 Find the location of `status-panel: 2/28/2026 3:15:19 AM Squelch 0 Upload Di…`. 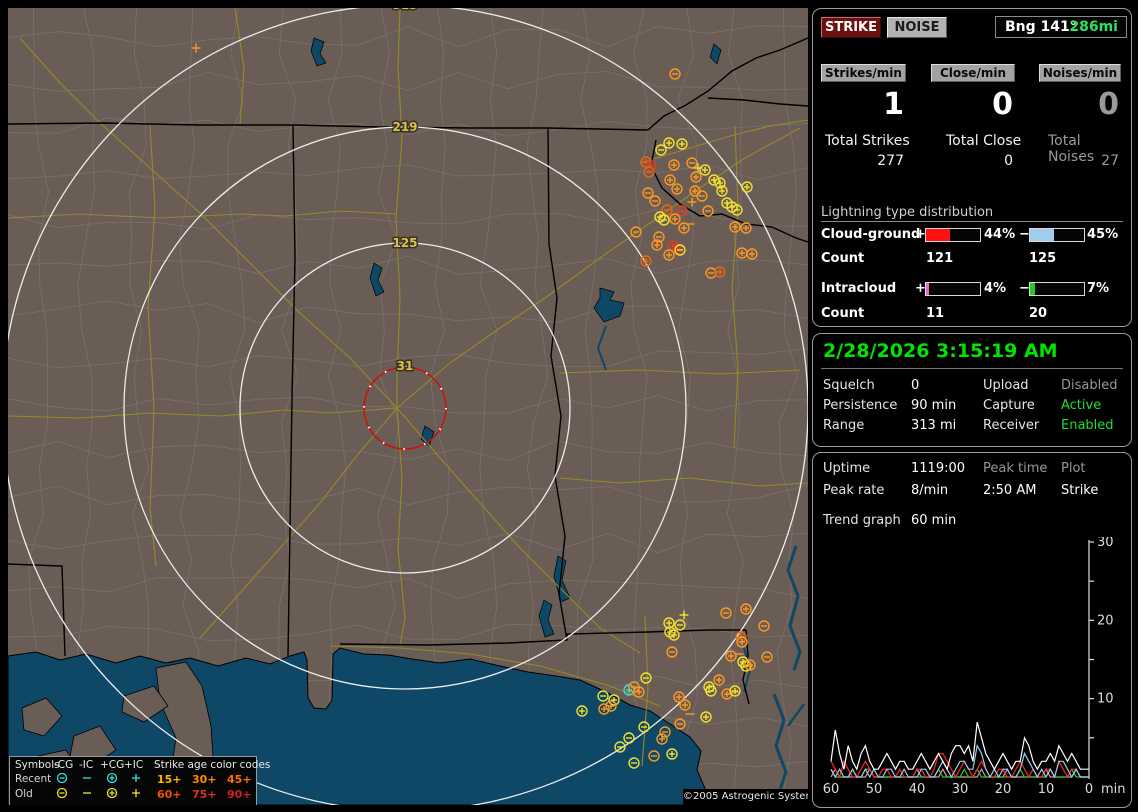

status-panel: 2/28/2026 3:15:19 AM Squelch 0 Upload Di… is located at coordinates (972, 390).